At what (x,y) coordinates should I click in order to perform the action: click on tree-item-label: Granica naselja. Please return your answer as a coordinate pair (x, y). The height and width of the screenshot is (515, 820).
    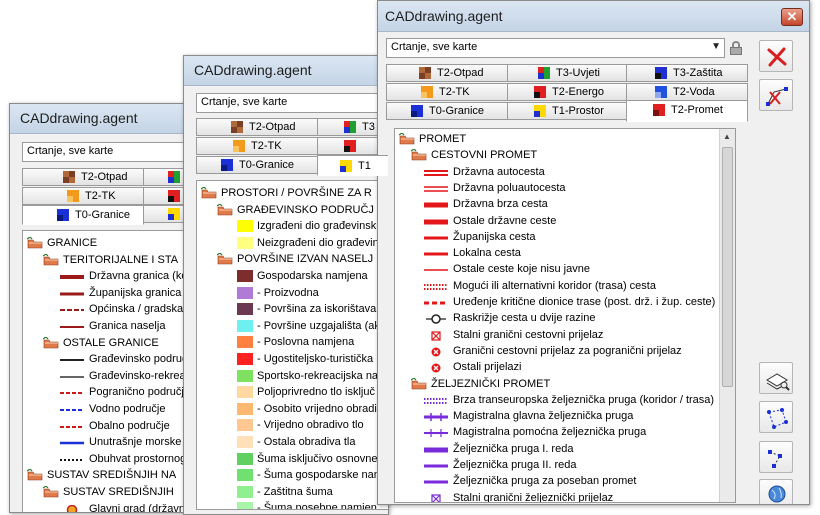
    Looking at the image, I should click on (127, 326).